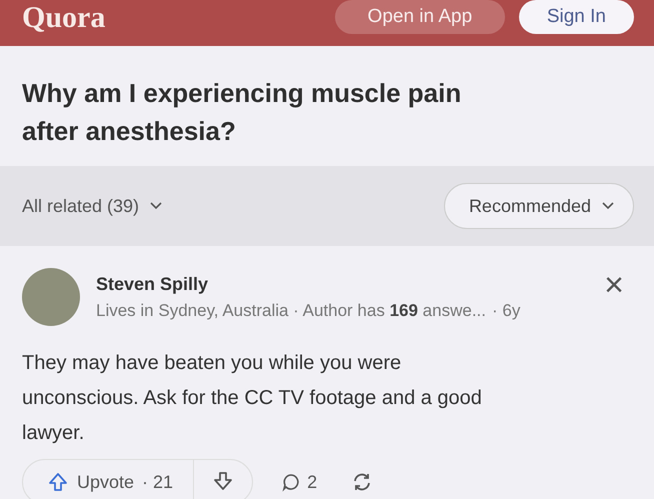 This screenshot has width=654, height=499. What do you see at coordinates (614, 285) in the screenshot?
I see `close-button: ×` at bounding box center [614, 285].